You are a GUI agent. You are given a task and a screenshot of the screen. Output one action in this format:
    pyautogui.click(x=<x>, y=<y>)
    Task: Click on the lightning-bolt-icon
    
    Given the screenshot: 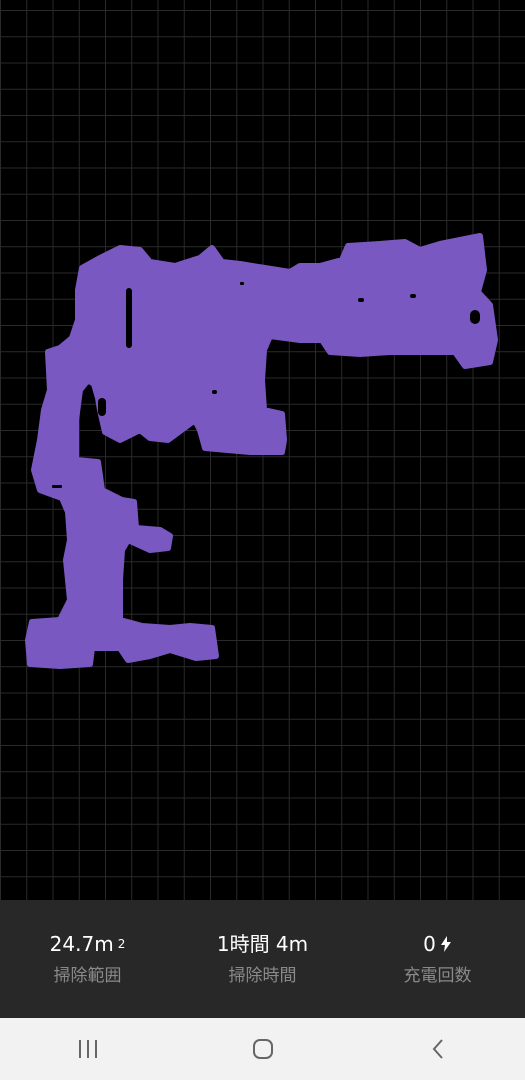 What is the action you would take?
    pyautogui.click(x=445, y=944)
    